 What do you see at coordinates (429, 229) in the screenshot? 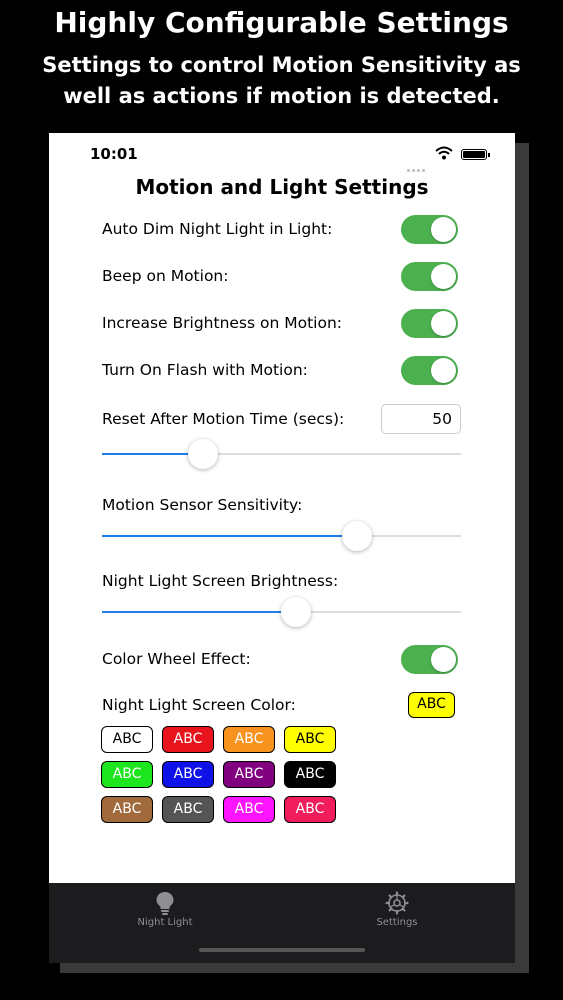
I see `auto-dim-toggle` at bounding box center [429, 229].